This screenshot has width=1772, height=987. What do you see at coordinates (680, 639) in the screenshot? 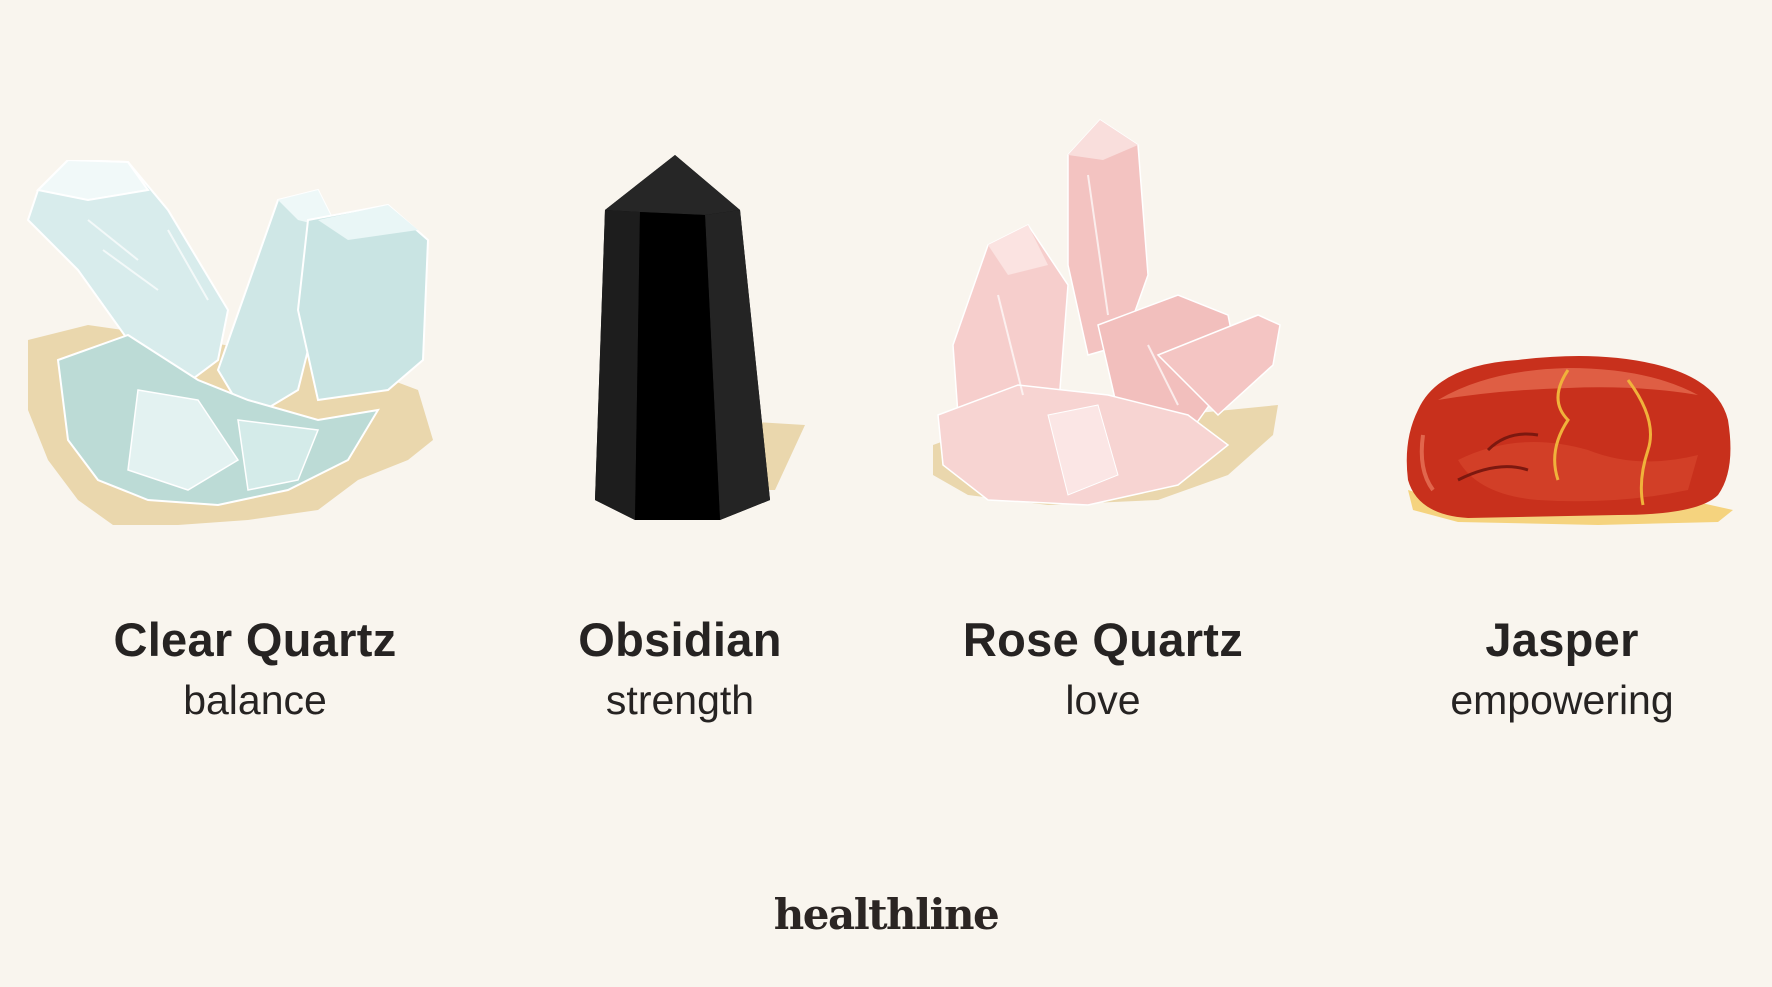
I see `crystal-name: Obsidian` at bounding box center [680, 639].